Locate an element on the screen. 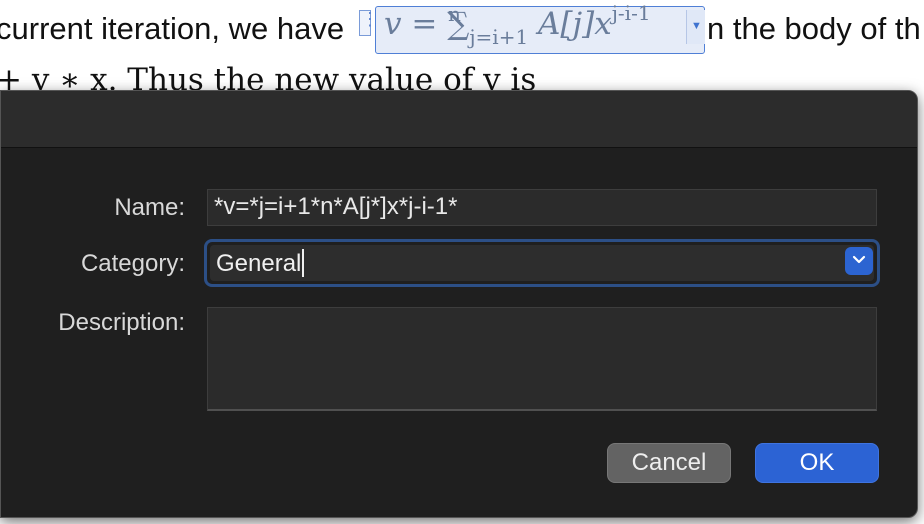 The image size is (924, 524). description-label: Description: is located at coordinates (121, 322).